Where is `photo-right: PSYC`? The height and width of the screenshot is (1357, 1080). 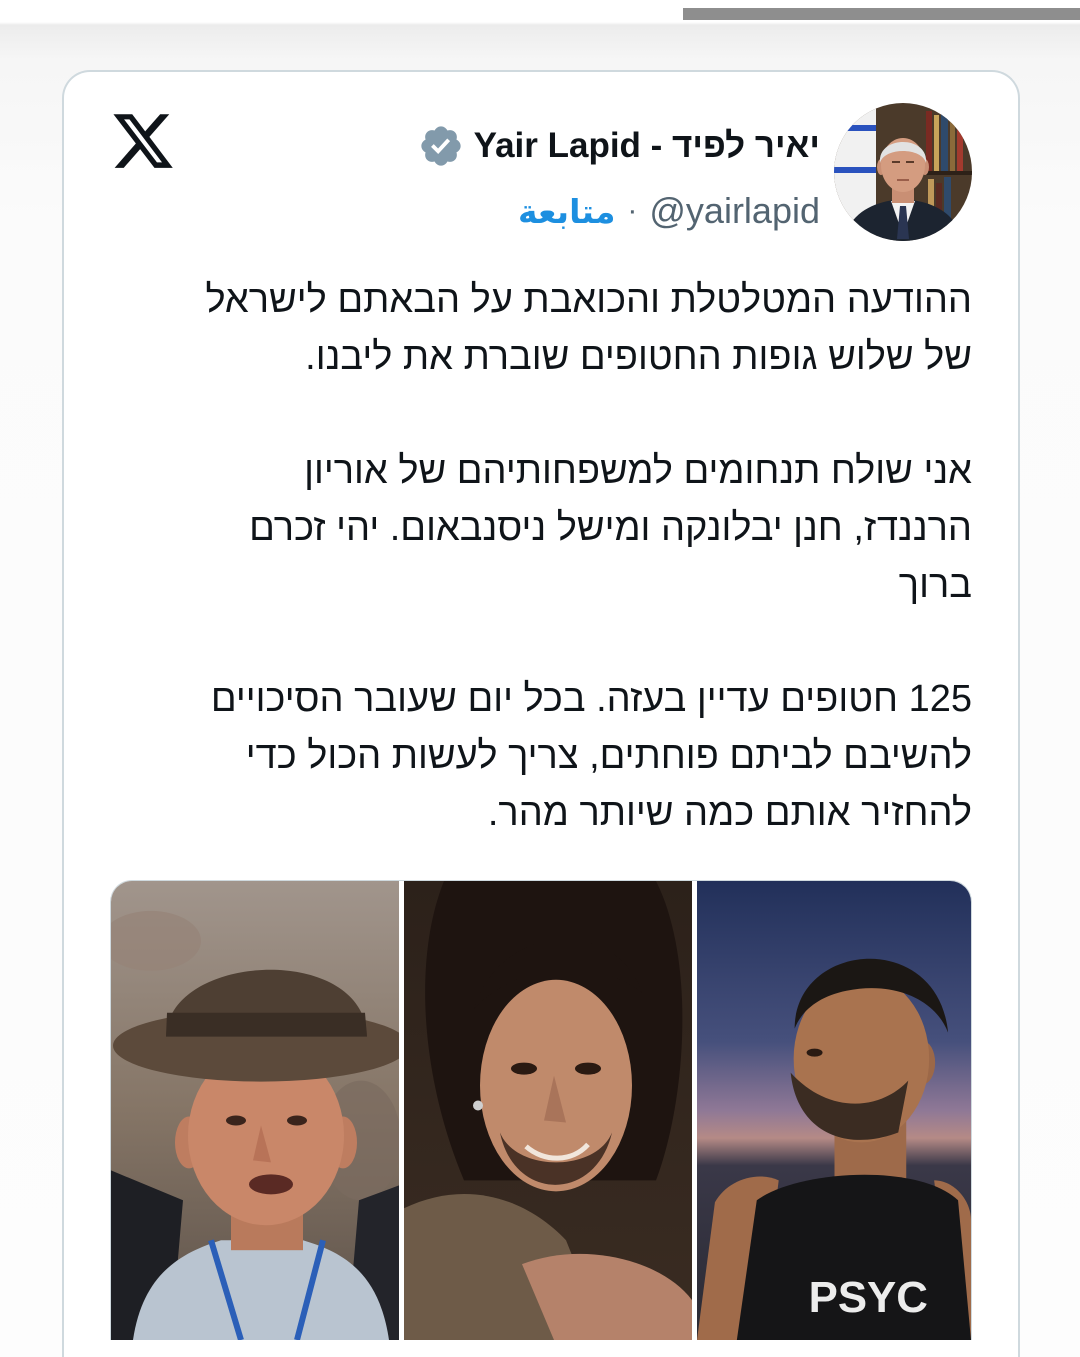 photo-right: PSYC is located at coordinates (834, 1110).